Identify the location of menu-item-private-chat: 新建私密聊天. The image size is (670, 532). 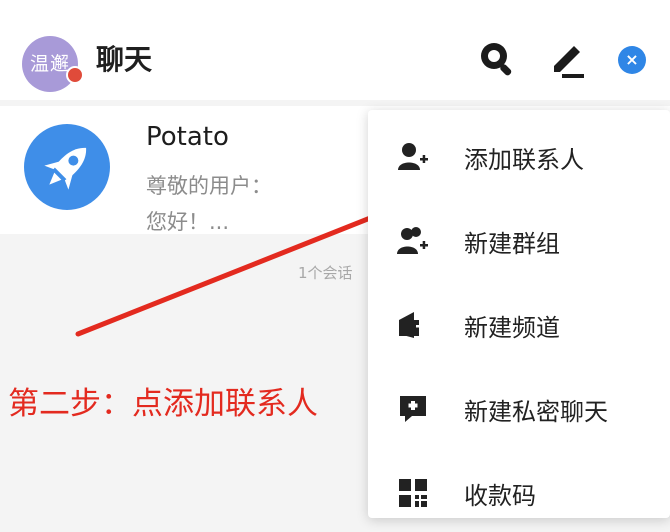
(519, 408).